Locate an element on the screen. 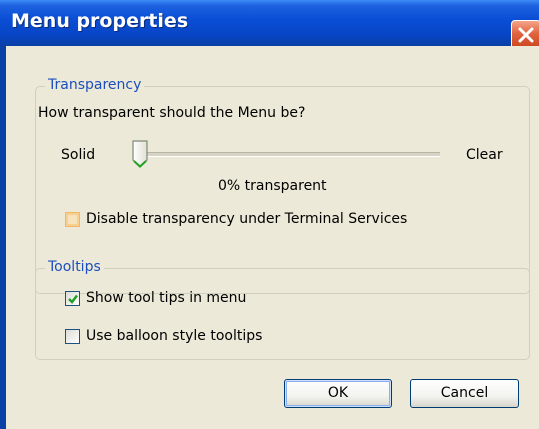 The image size is (539, 429). tooltips-legend: Tooltips is located at coordinates (74, 267).